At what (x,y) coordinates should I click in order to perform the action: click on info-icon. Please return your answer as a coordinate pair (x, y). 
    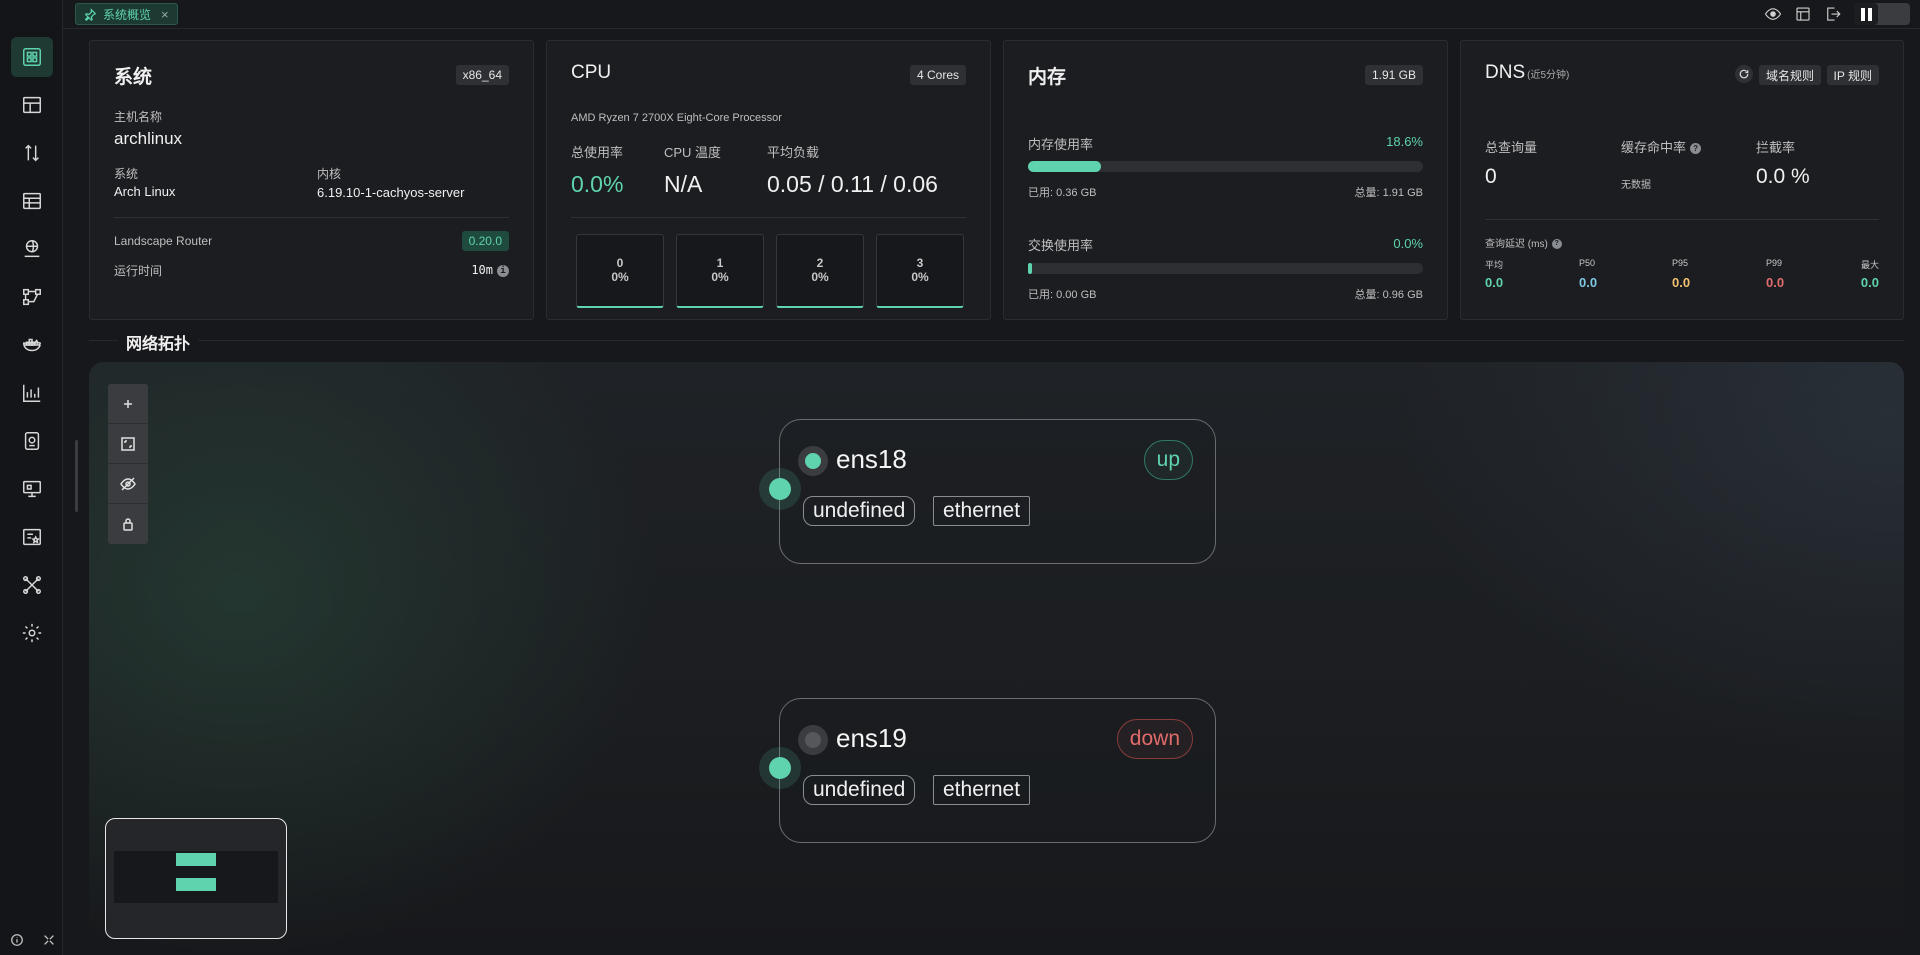
    Looking at the image, I should click on (17, 940).